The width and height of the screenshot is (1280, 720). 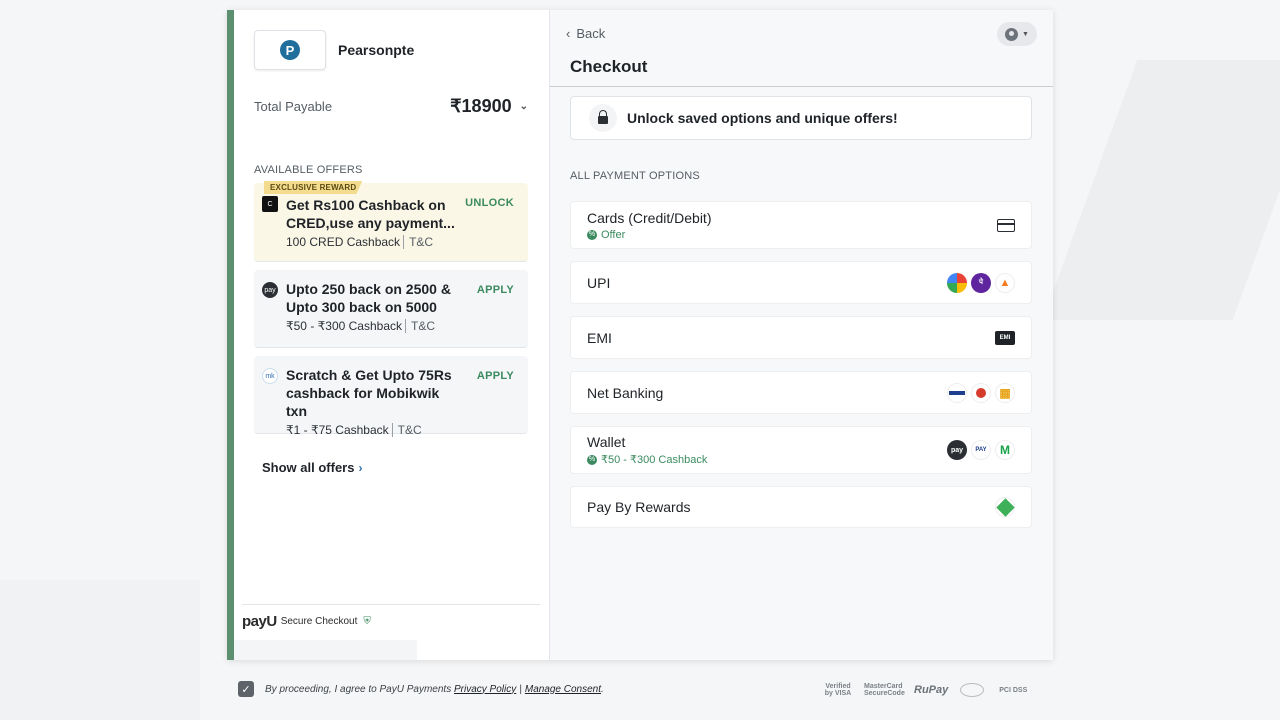 I want to click on payu-logo: payU, so click(x=259, y=621).